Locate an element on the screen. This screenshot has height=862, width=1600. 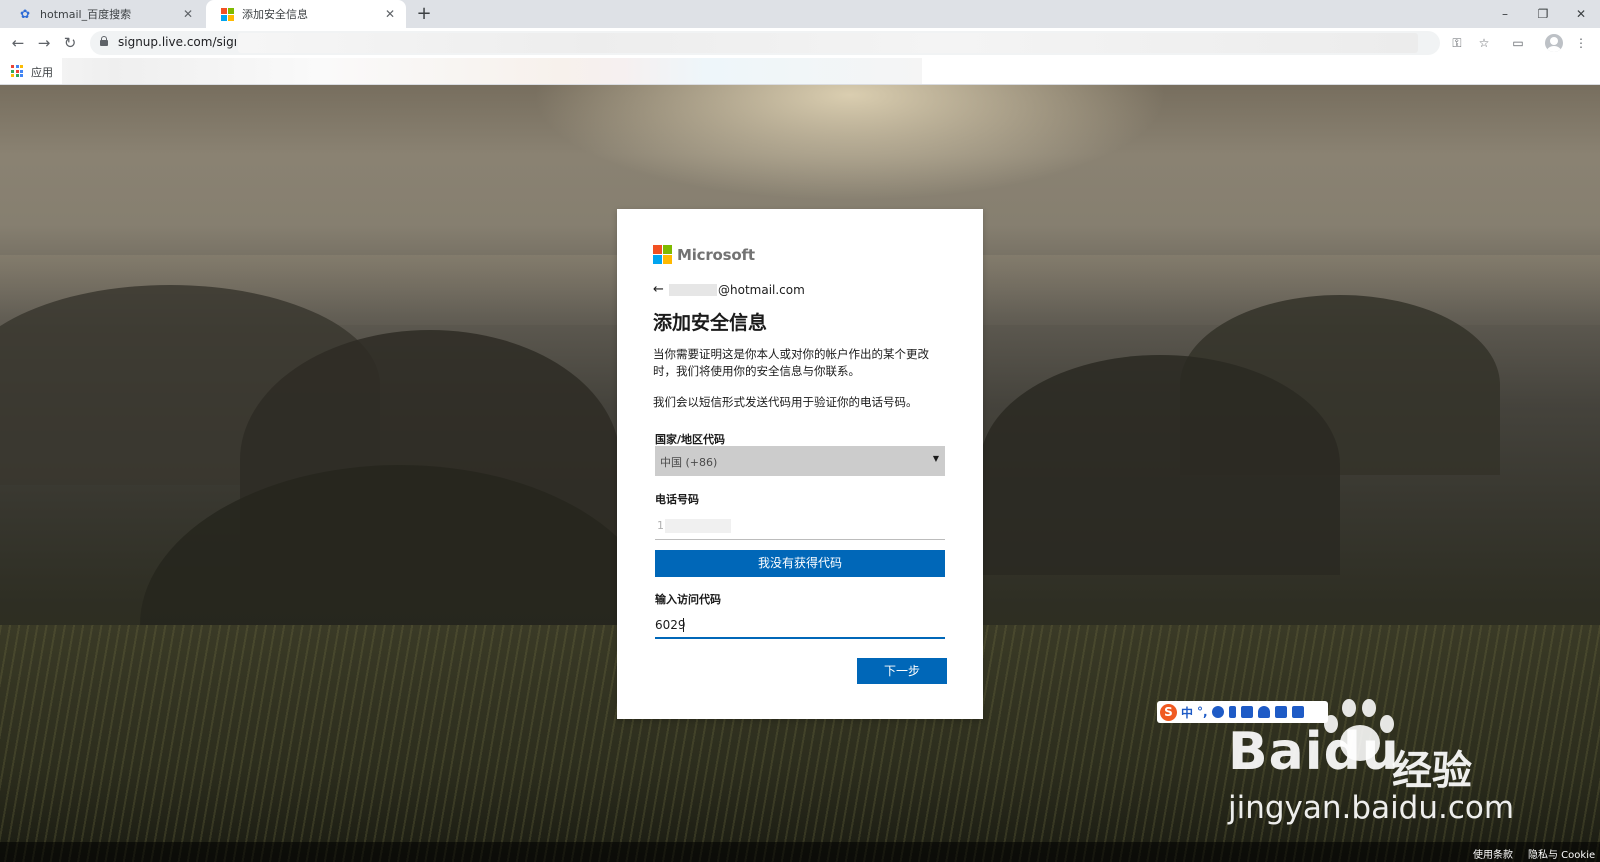
browser-toolbar: ← → ↻ signup.live.com/signu ⚿ ☆ ▭ ⋮ is located at coordinates (800, 43).